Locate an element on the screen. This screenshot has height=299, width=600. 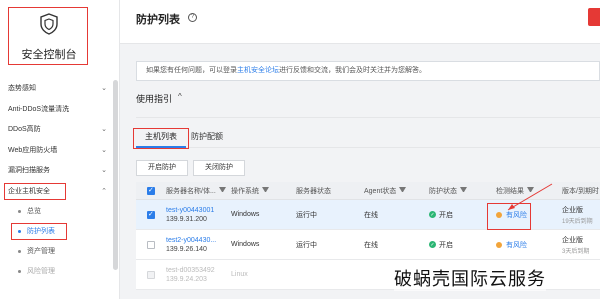
col-label: Agent状态 is located at coordinates (380, 191).